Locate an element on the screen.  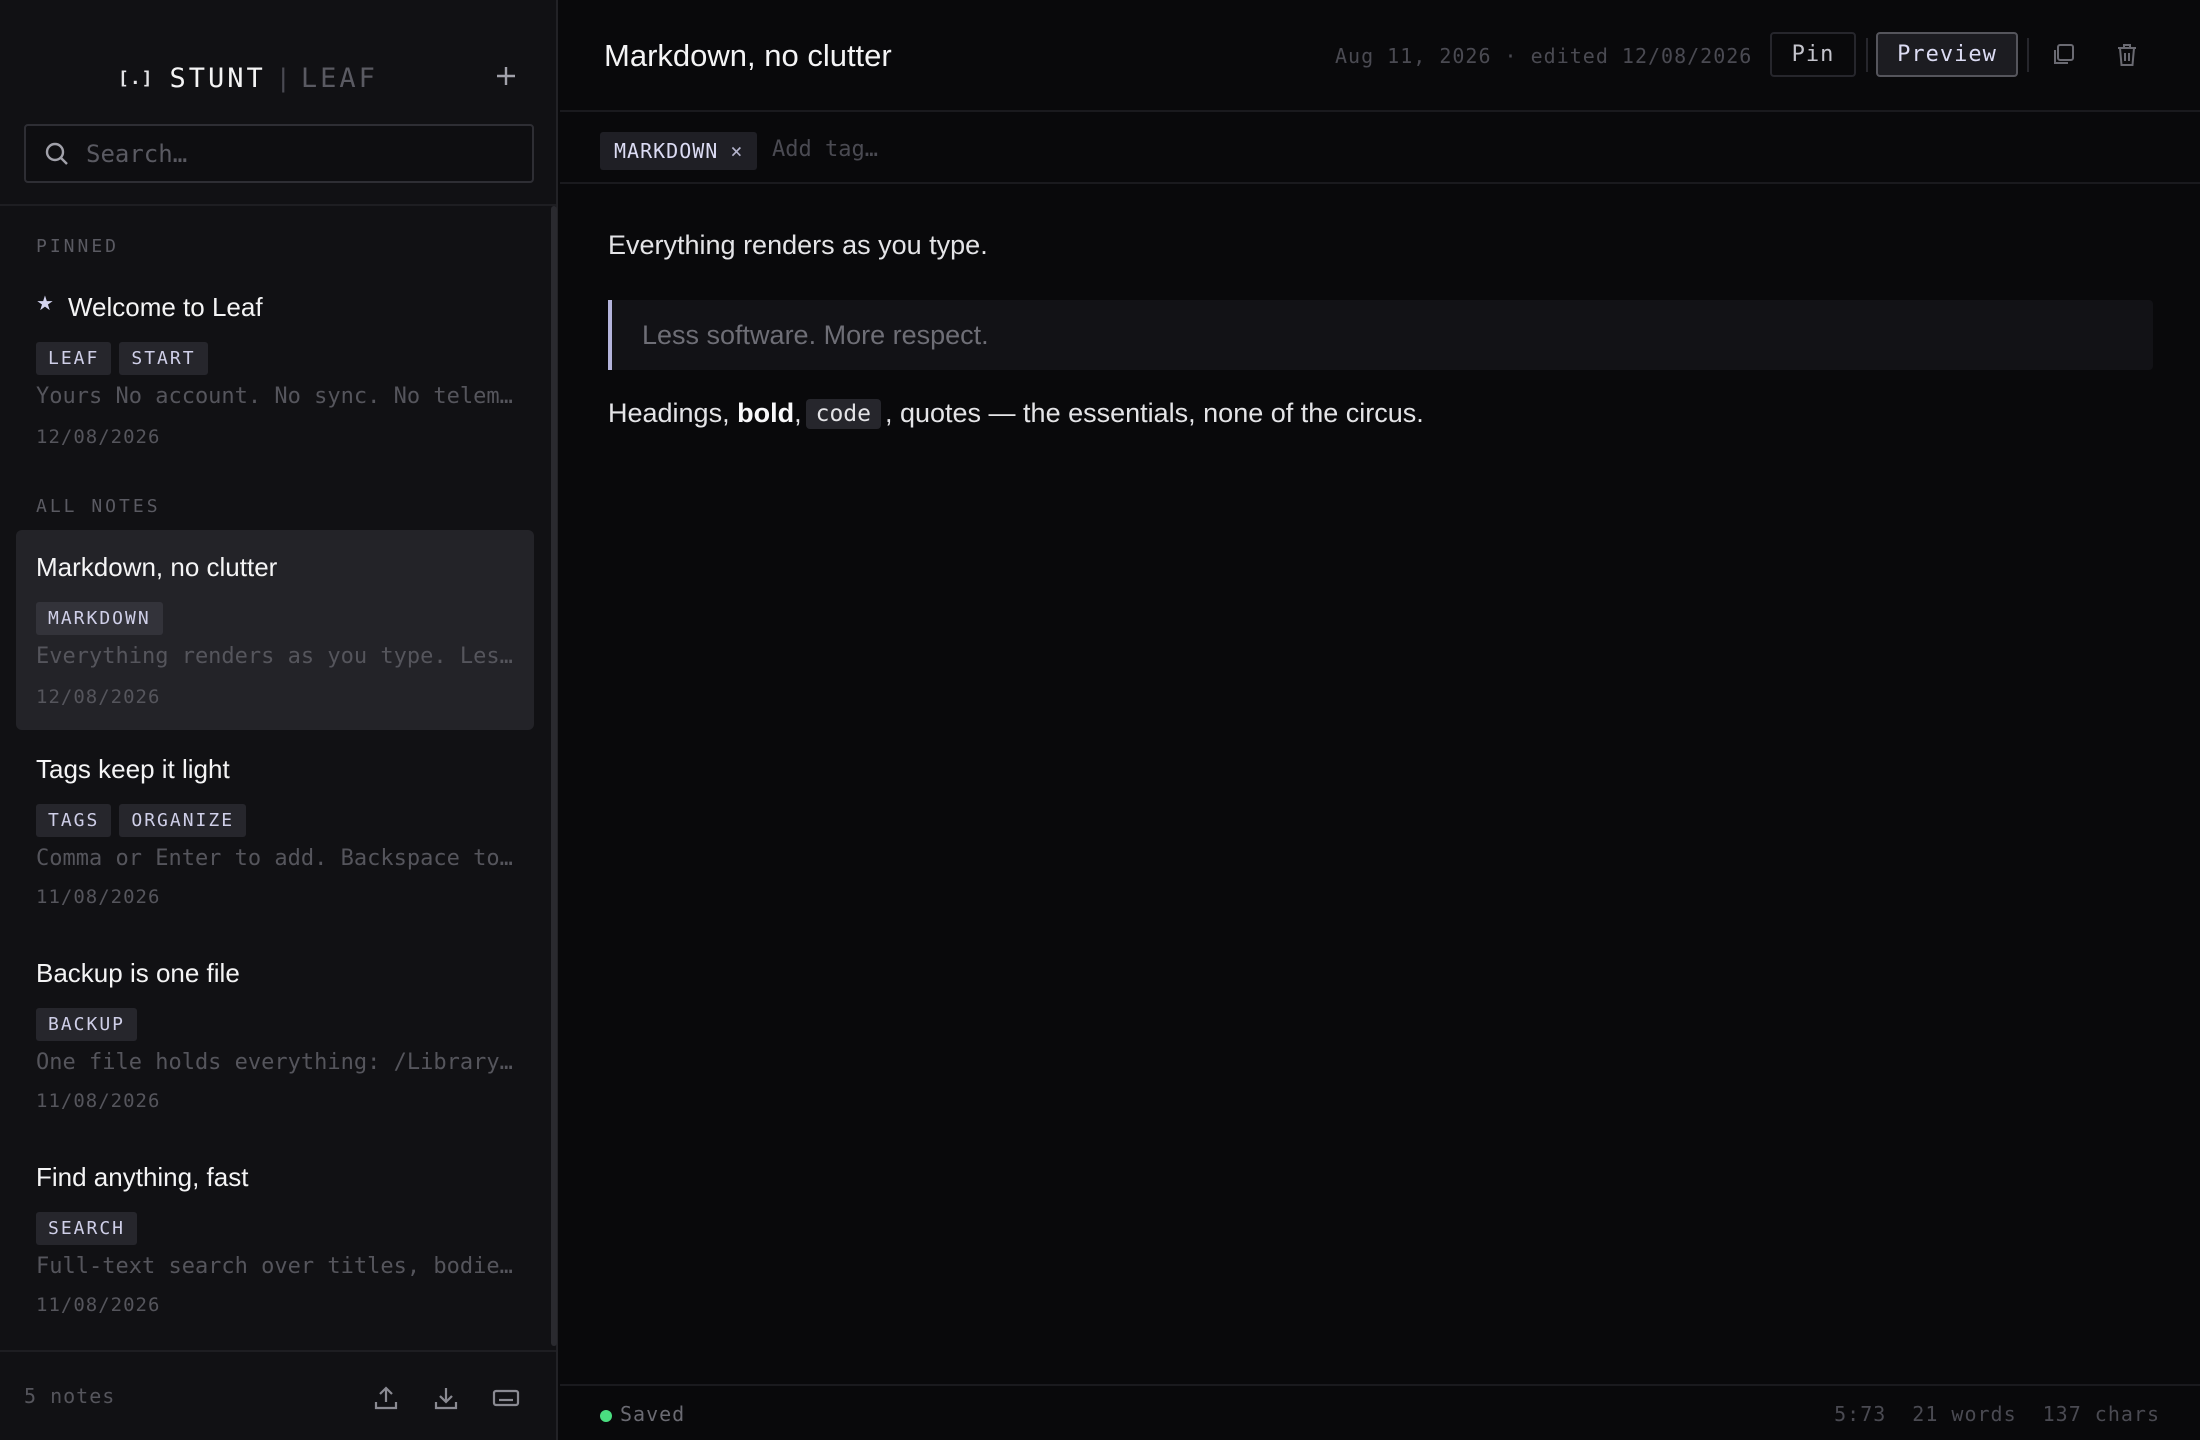
preview-button: Preview is located at coordinates (1947, 54).